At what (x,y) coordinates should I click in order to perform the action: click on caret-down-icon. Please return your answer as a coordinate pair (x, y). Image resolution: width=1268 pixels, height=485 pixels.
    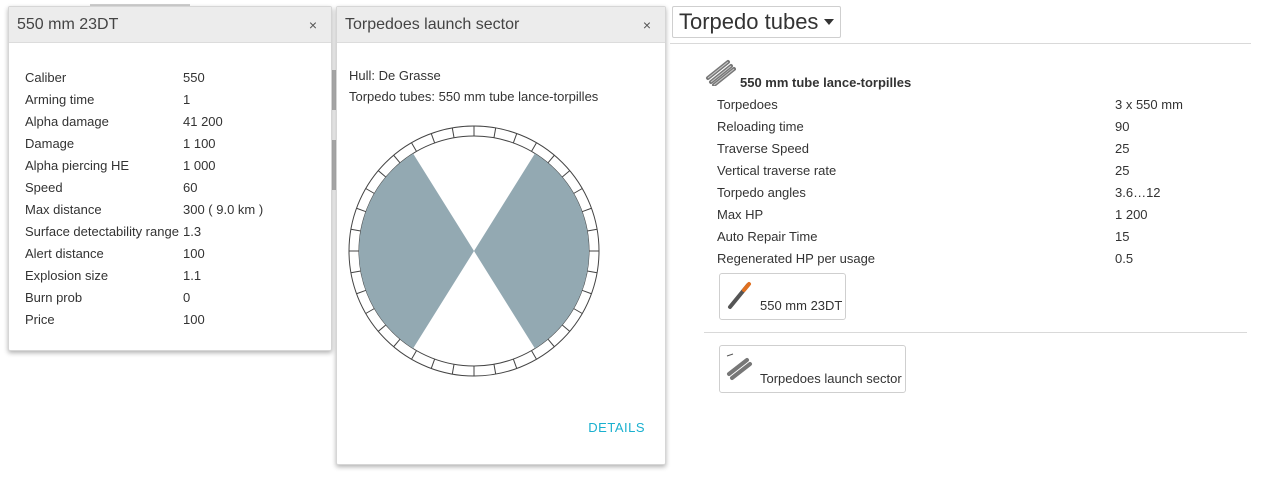
    Looking at the image, I should click on (829, 22).